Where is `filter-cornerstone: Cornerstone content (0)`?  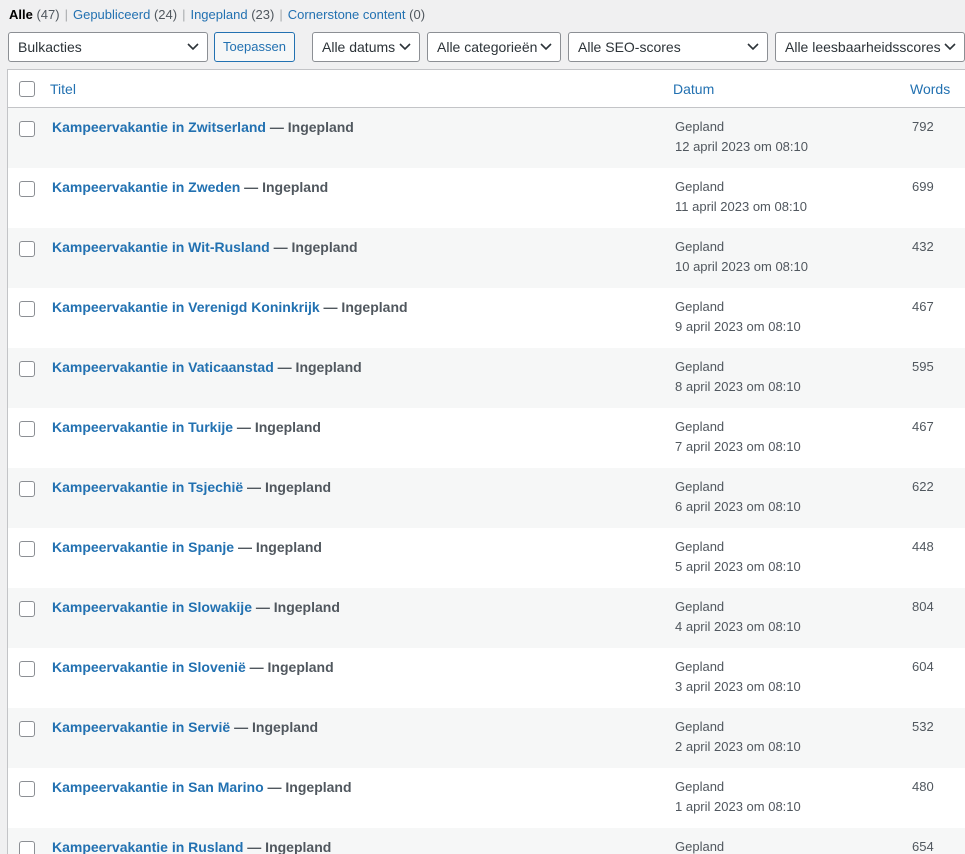 filter-cornerstone: Cornerstone content (0) is located at coordinates (356, 15).